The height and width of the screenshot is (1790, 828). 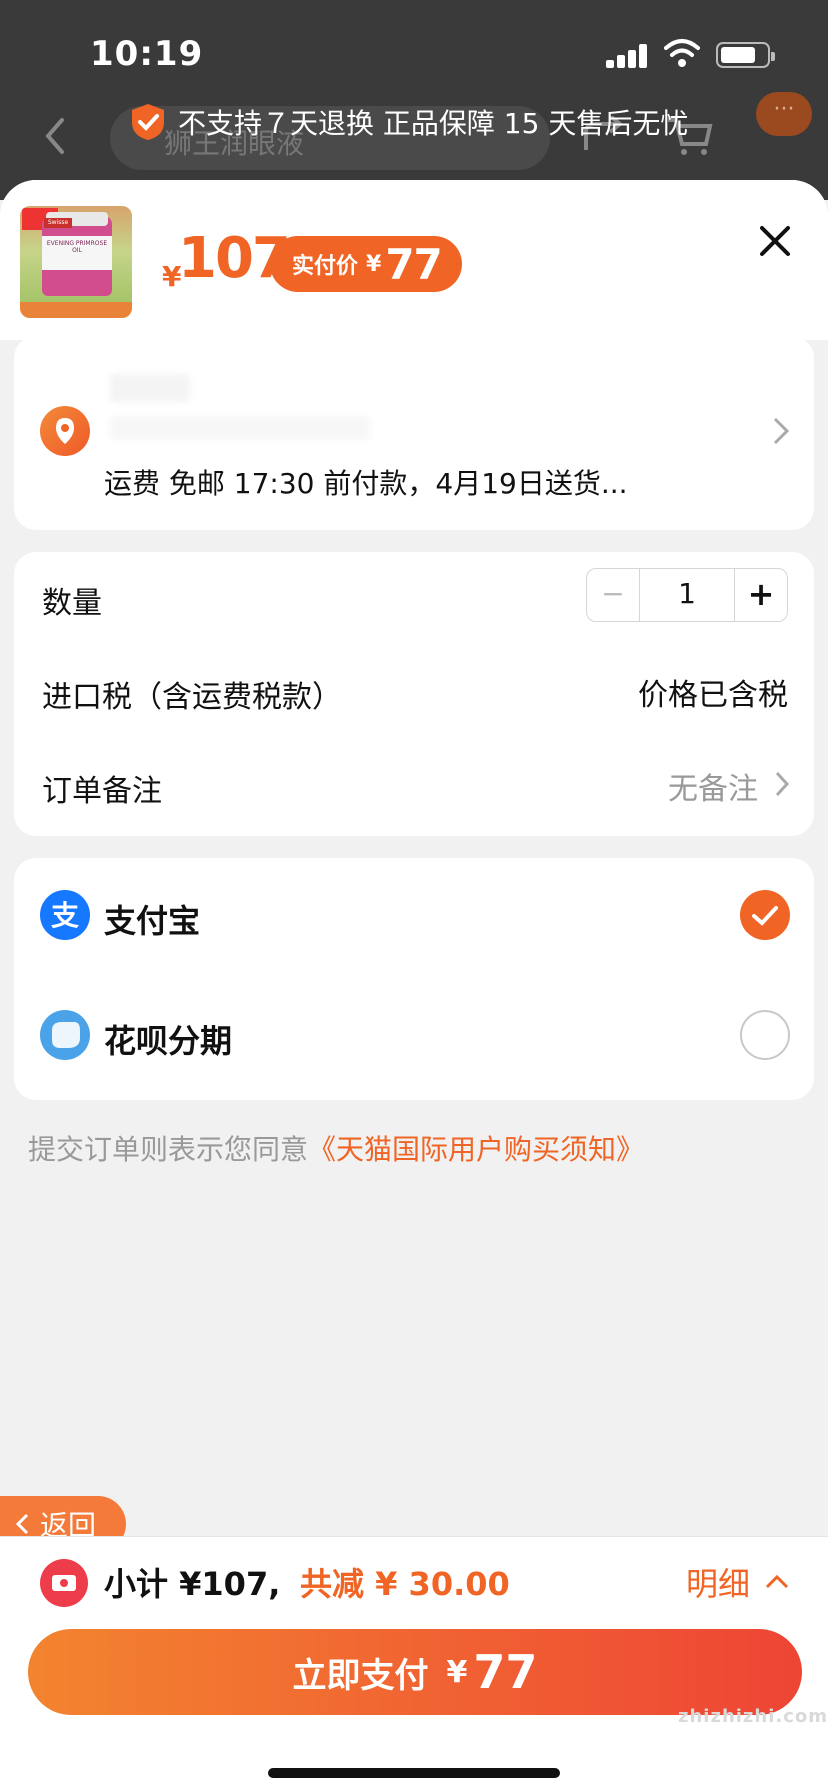 What do you see at coordinates (414, 979) in the screenshot?
I see `payment-methods-card: 支 支付宝 花呗分期` at bounding box center [414, 979].